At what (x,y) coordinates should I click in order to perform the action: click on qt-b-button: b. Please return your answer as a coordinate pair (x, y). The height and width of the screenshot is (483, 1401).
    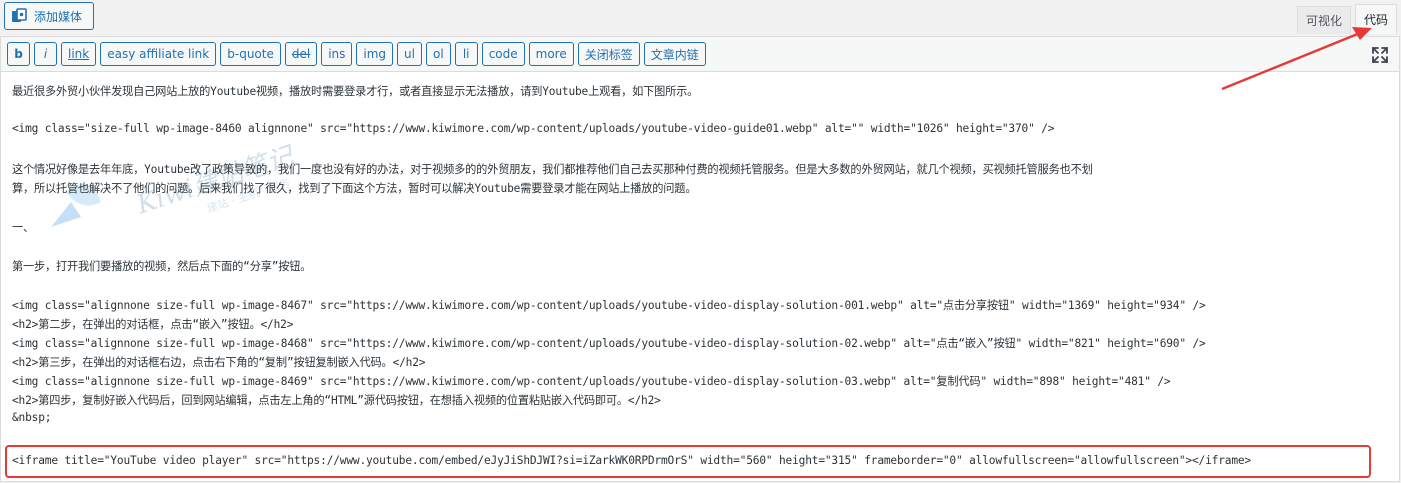
    Looking at the image, I should click on (18, 54).